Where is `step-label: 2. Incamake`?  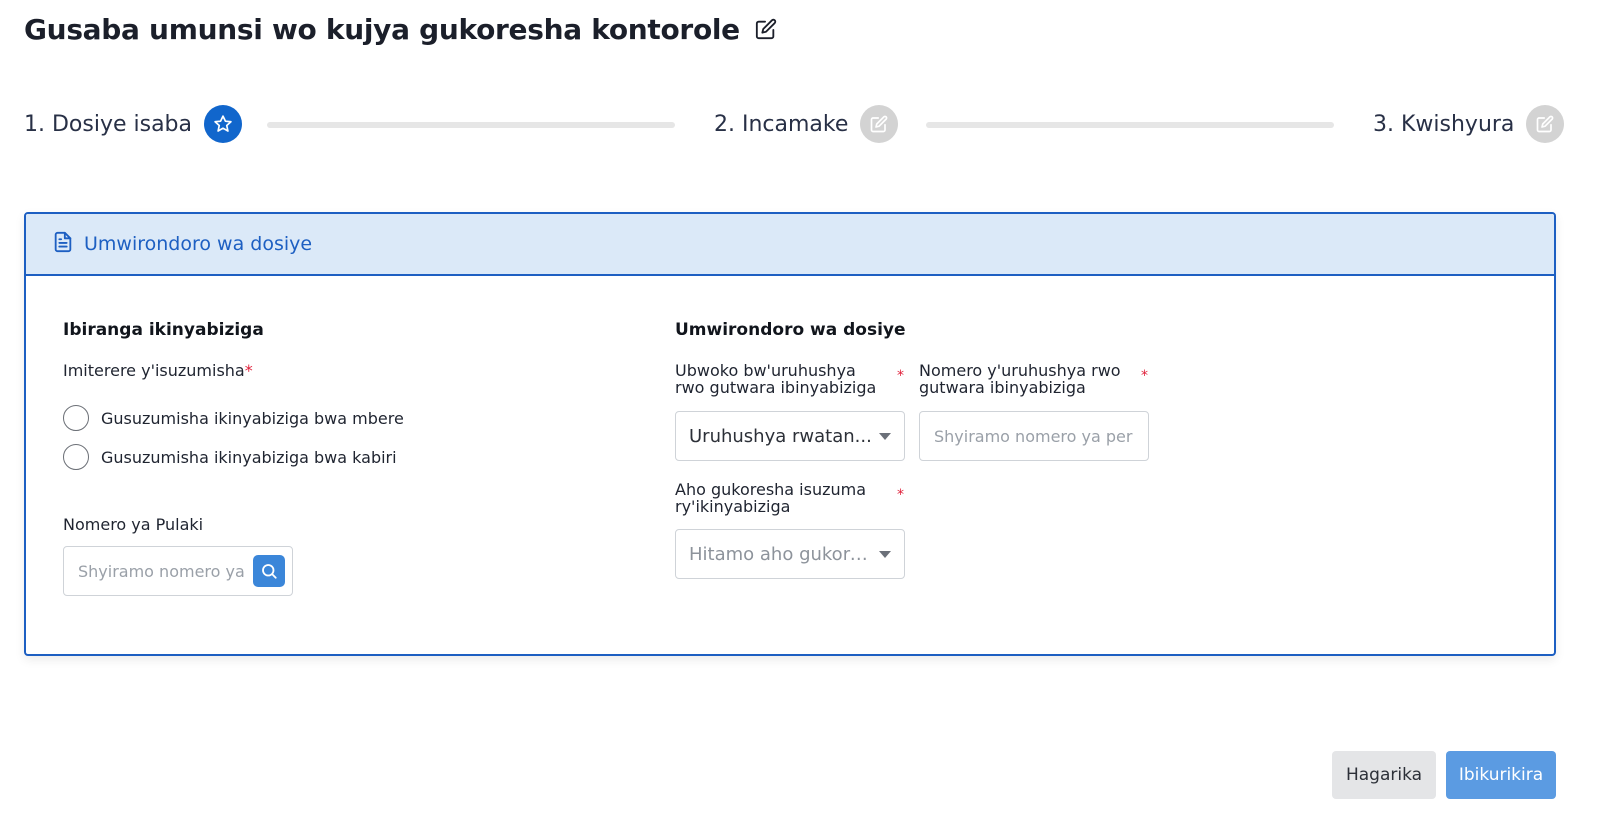
step-label: 2. Incamake is located at coordinates (781, 124).